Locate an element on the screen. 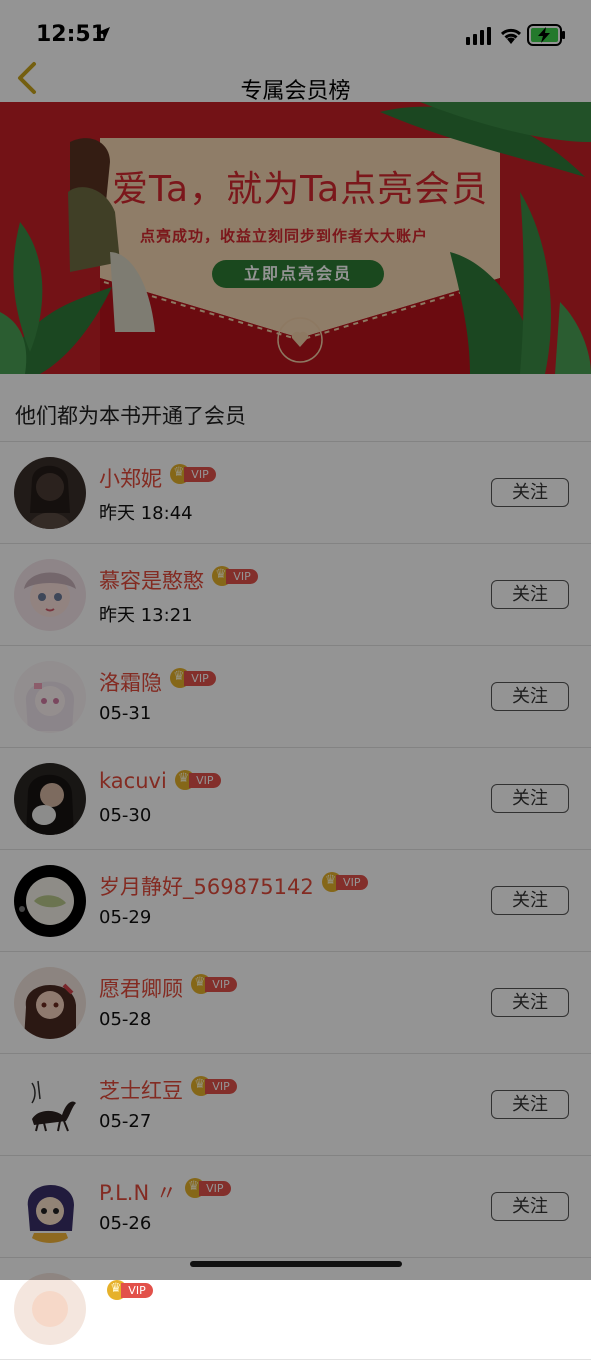  member-name: 慕容是憨憨VIP is located at coordinates (178, 580).